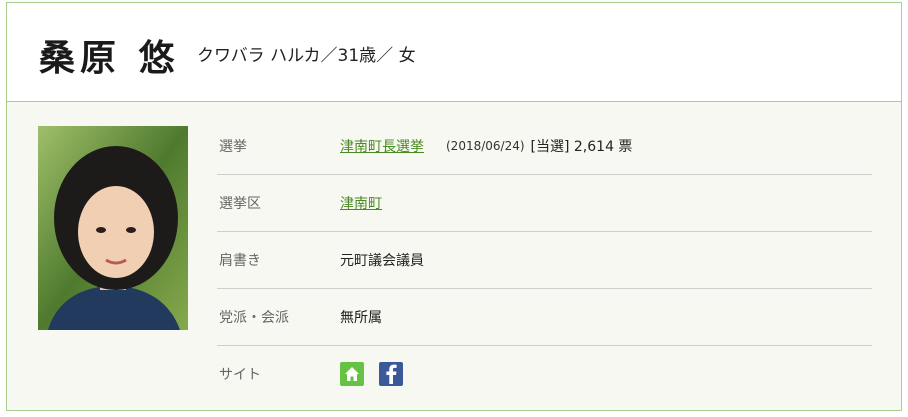 The width and height of the screenshot is (908, 417). I want to click on election-value: 津南町長選挙 (2018/06/24) [当選] 2,614 票, so click(486, 146).